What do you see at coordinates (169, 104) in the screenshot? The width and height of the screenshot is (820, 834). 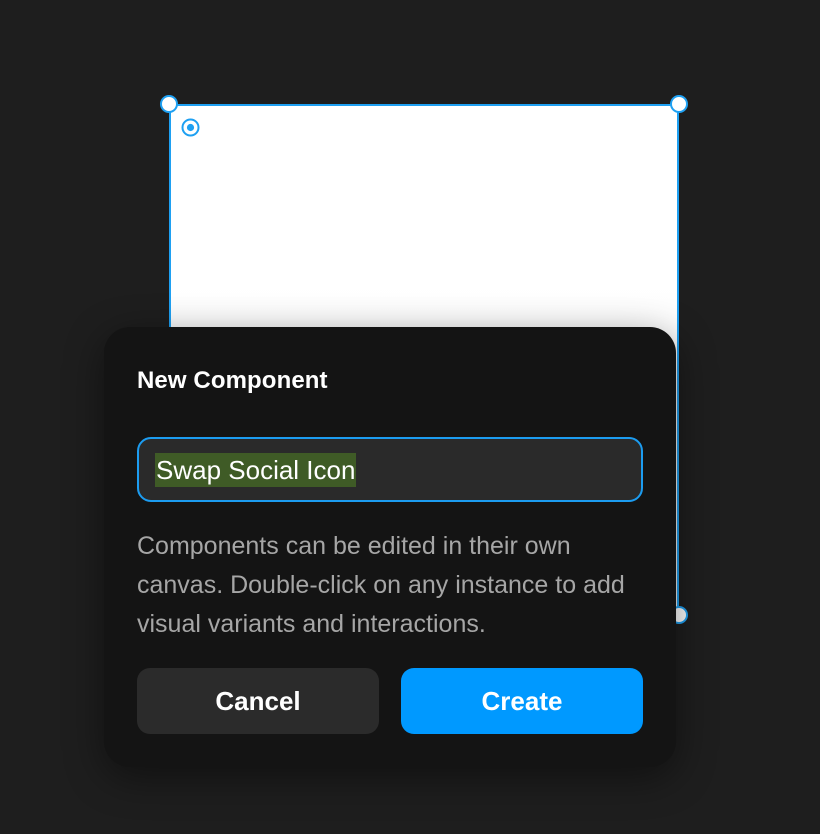 I see `resize-handle-top-left` at bounding box center [169, 104].